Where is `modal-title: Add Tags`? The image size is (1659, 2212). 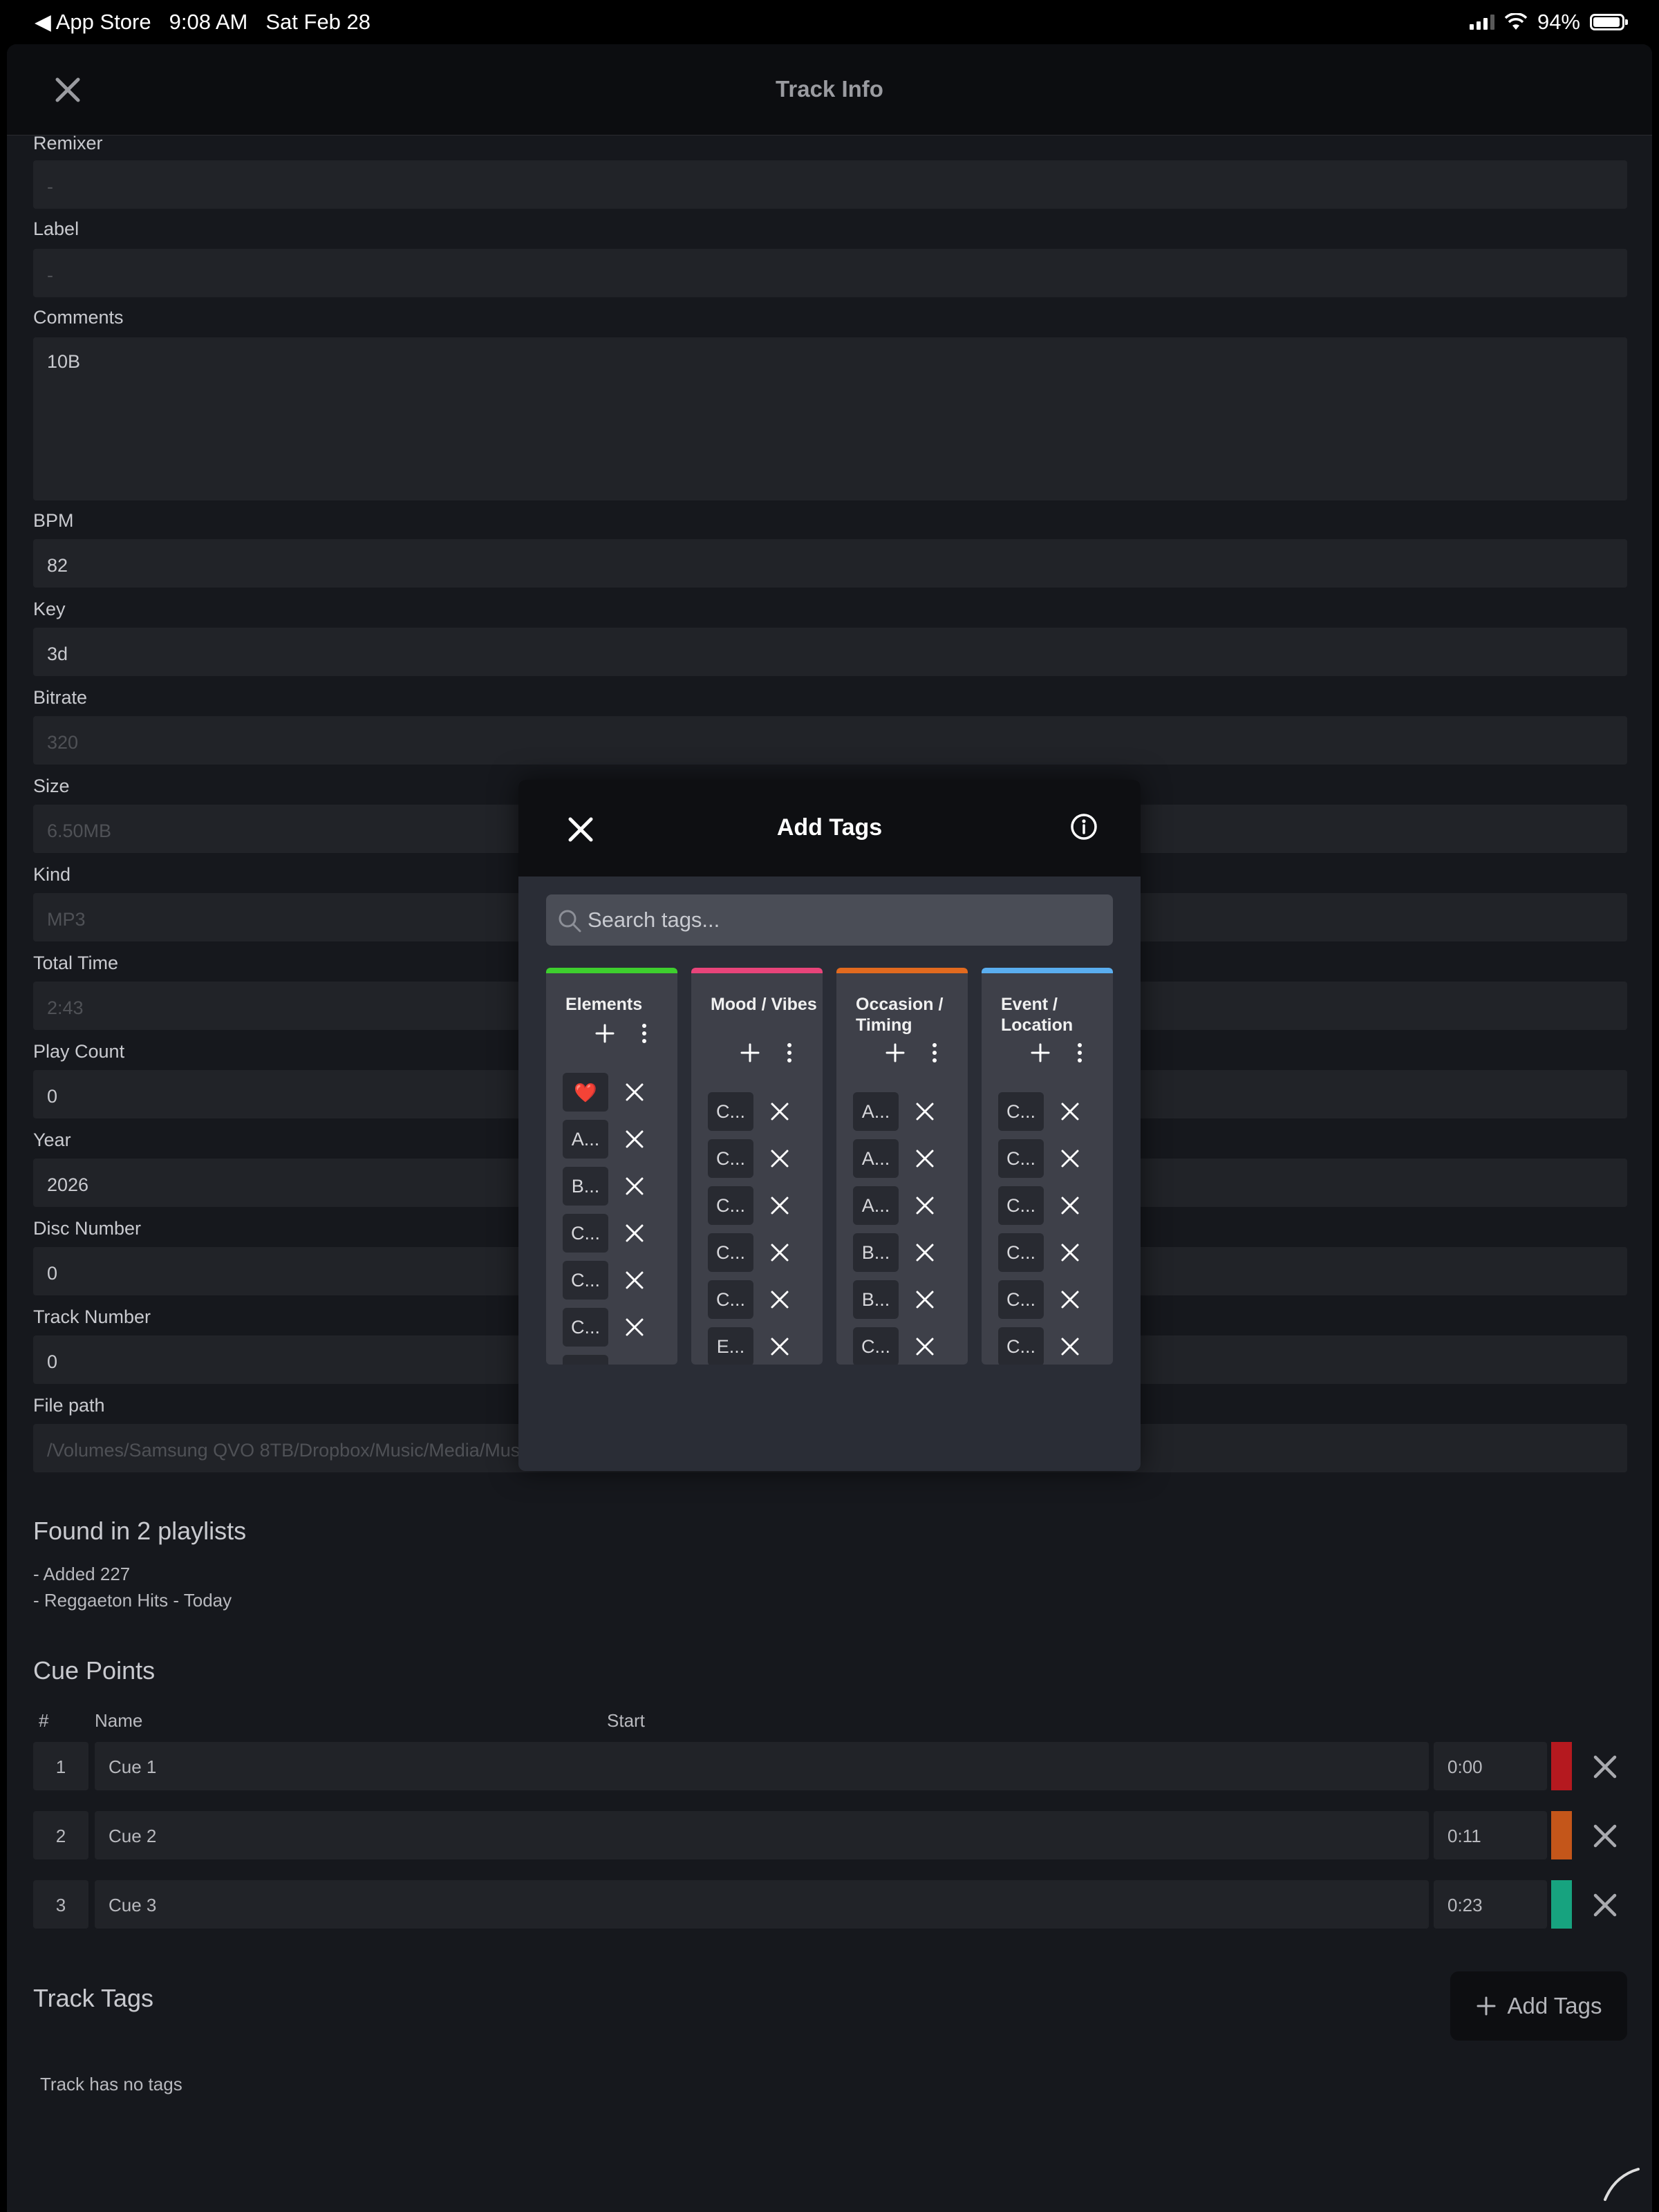 modal-title: Add Tags is located at coordinates (829, 828).